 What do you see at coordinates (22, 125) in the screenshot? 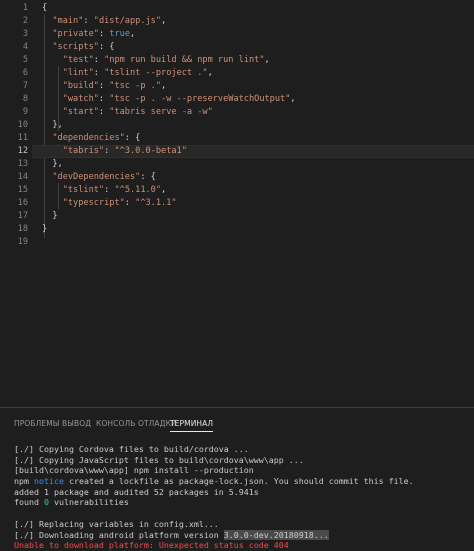
I see `line-number: 10` at bounding box center [22, 125].